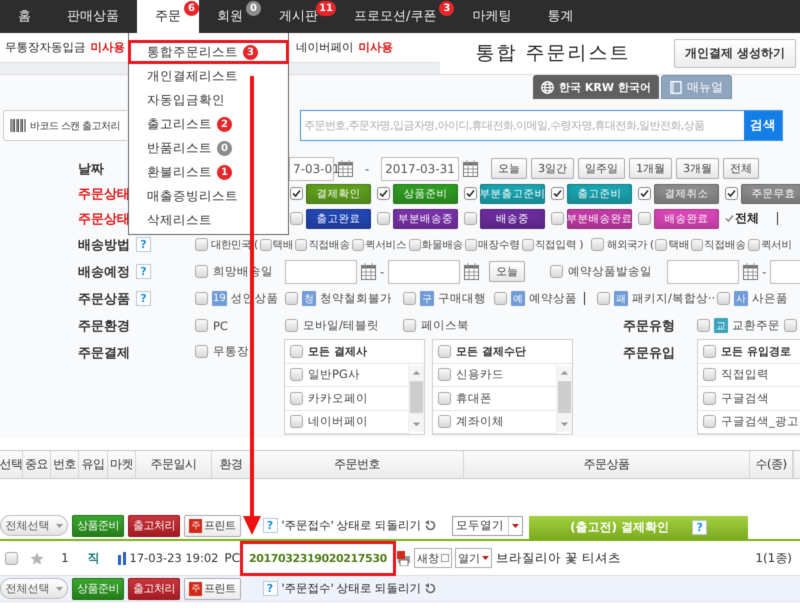 This screenshot has height=615, width=800. I want to click on star-icon, so click(37, 558).